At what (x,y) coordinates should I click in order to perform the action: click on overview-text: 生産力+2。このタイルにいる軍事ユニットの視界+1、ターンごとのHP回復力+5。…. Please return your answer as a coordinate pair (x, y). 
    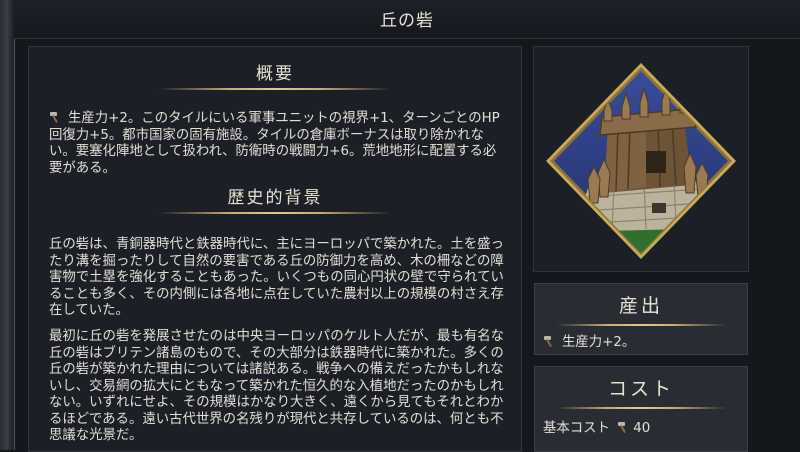
    Looking at the image, I should click on (274, 143).